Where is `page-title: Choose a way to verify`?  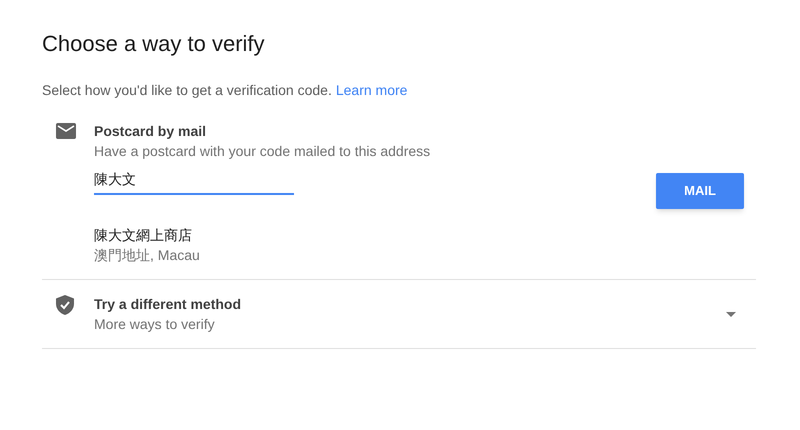 page-title: Choose a way to verify is located at coordinates (154, 44).